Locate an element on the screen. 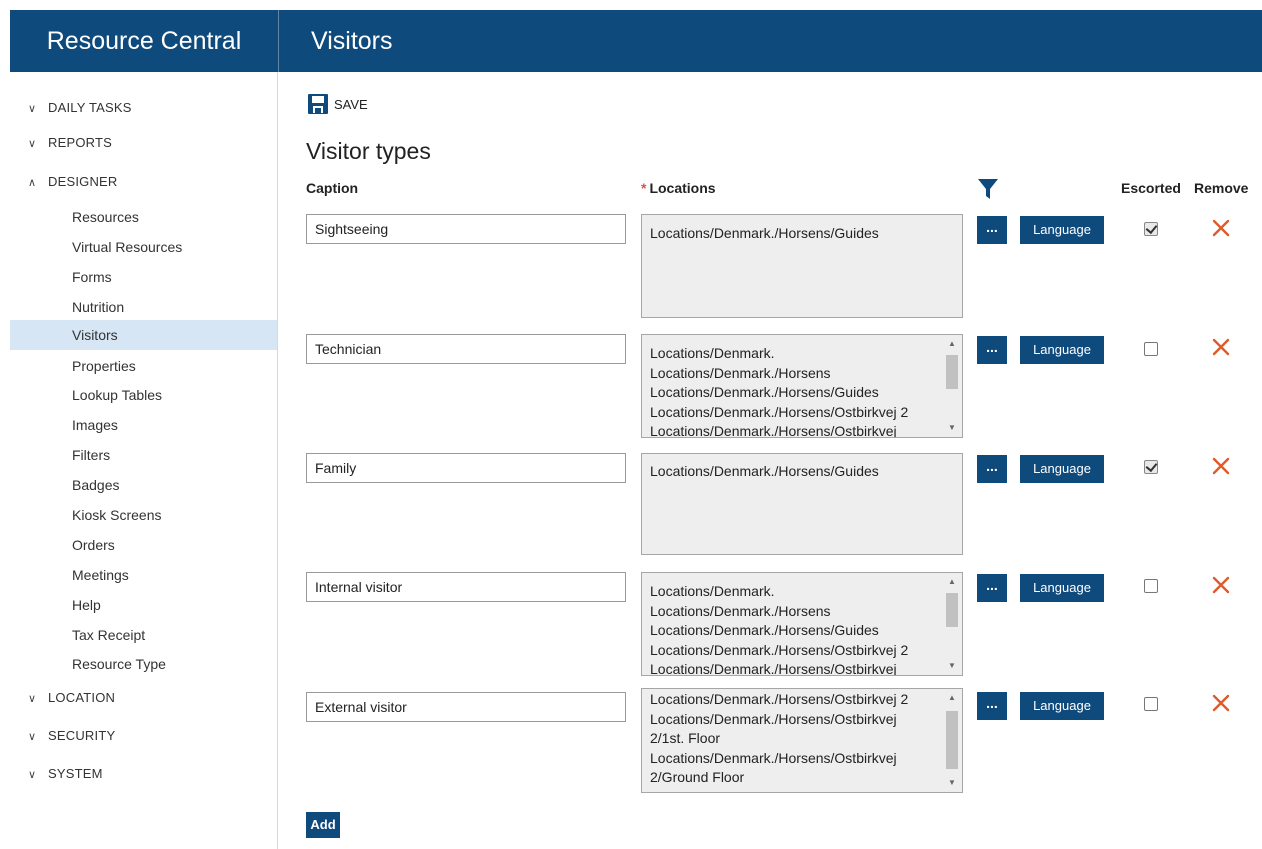 The image size is (1262, 849). required-marker: * is located at coordinates (644, 188).